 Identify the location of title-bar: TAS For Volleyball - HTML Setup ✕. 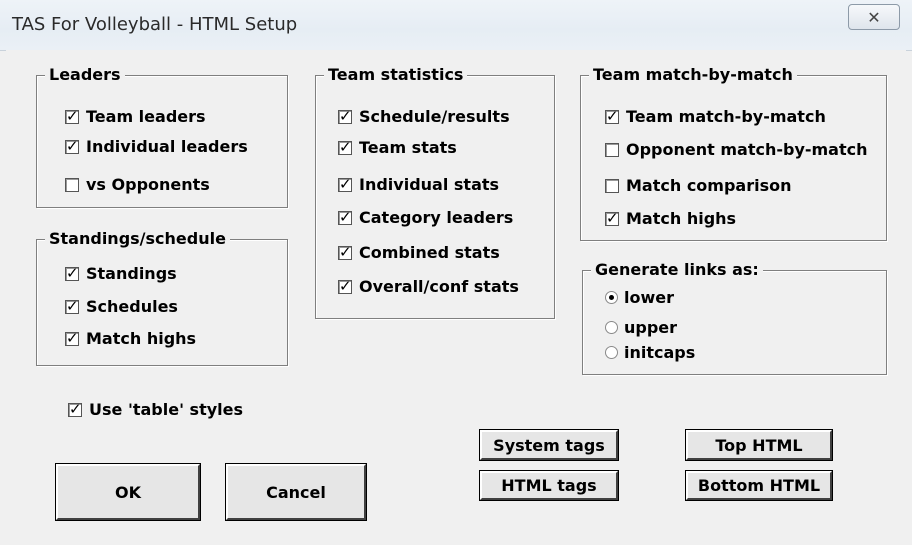
(456, 25).